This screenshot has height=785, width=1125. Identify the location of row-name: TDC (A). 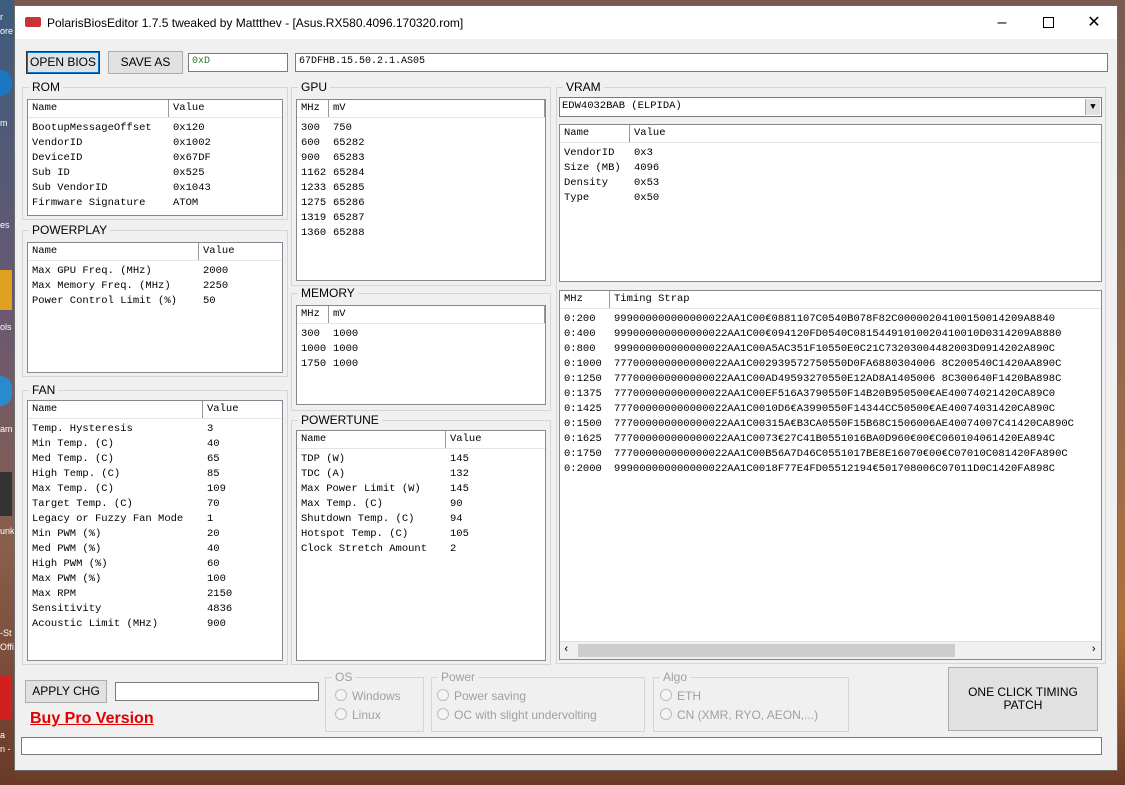
(323, 474).